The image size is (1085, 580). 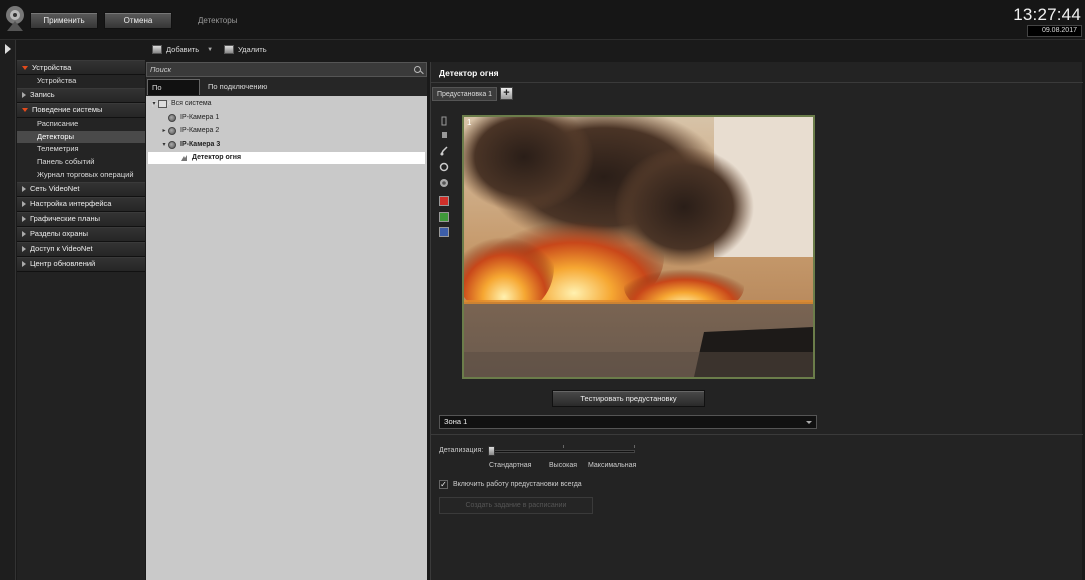 I want to click on search-icon, so click(x=417, y=69).